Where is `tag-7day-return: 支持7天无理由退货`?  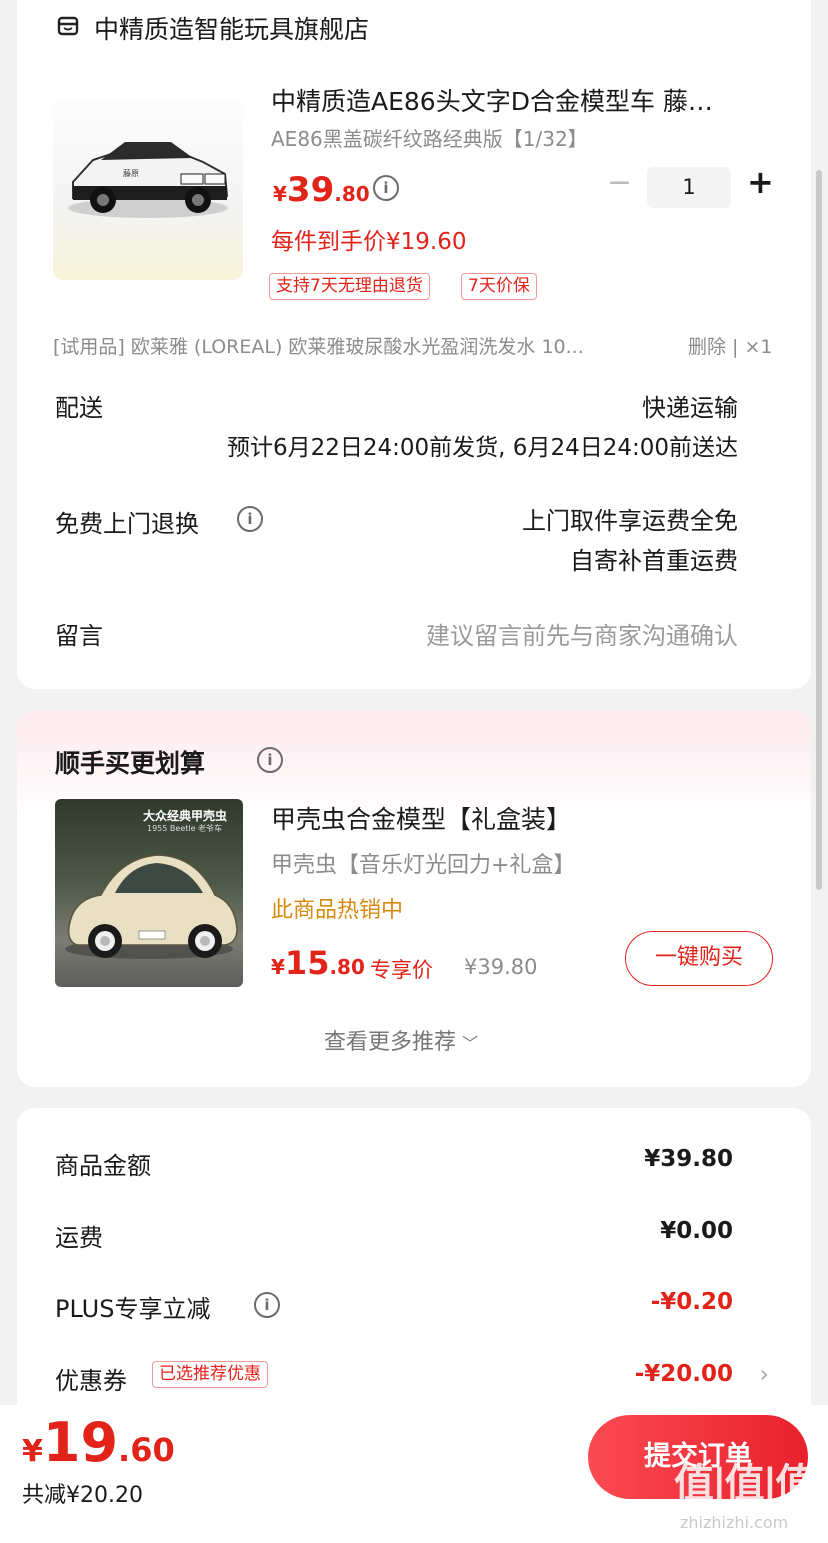 tag-7day-return: 支持7天无理由退货 is located at coordinates (349, 286).